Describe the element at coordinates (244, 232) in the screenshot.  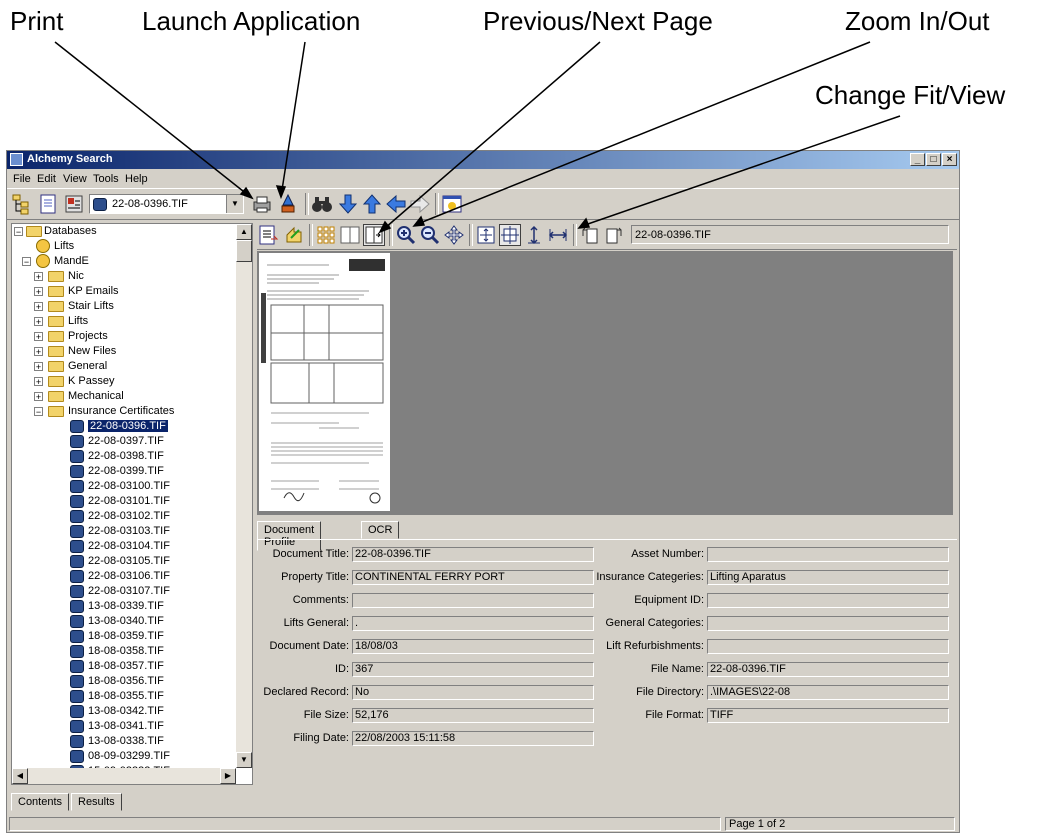
I see `scroll-up-arrow: ▲` at that location.